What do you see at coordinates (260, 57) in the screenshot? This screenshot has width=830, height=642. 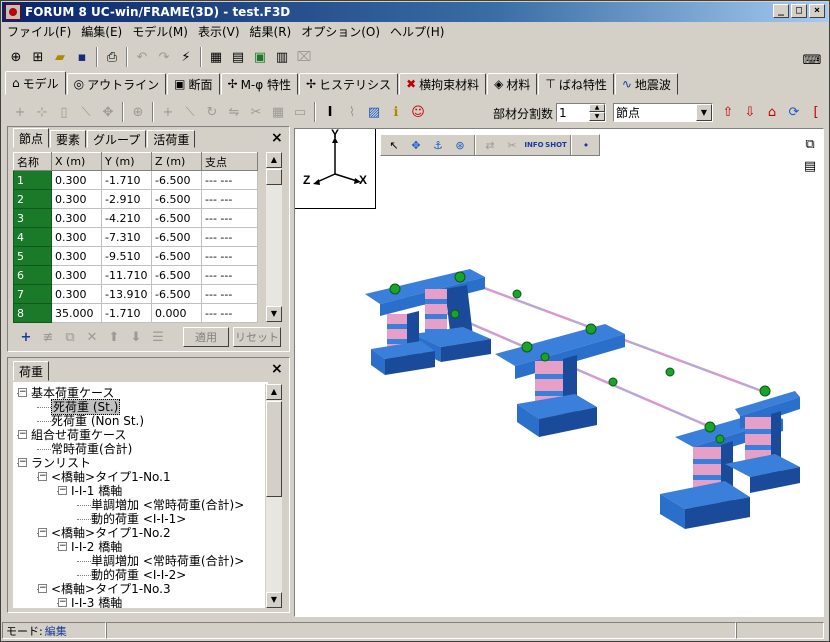 I see `result-icon: ▣` at bounding box center [260, 57].